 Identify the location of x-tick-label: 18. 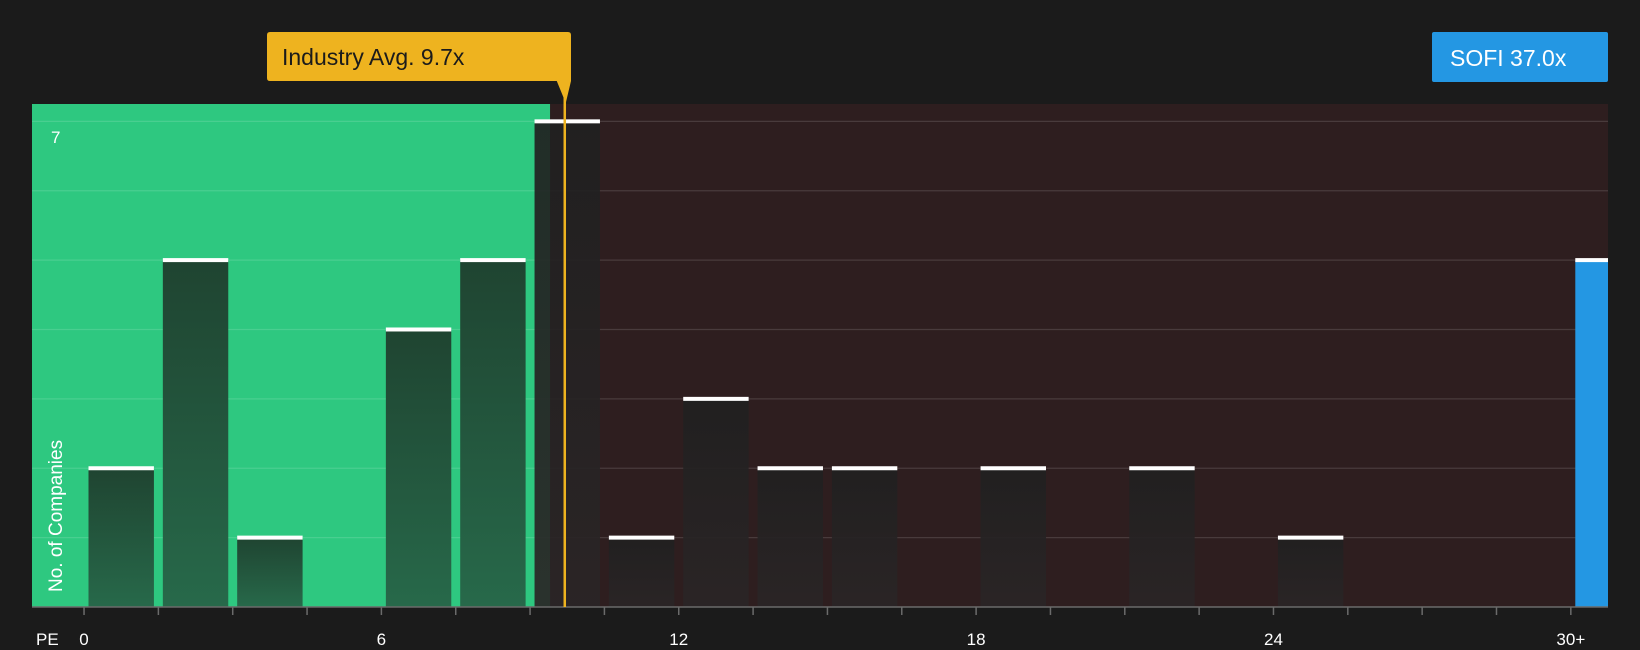
(976, 639).